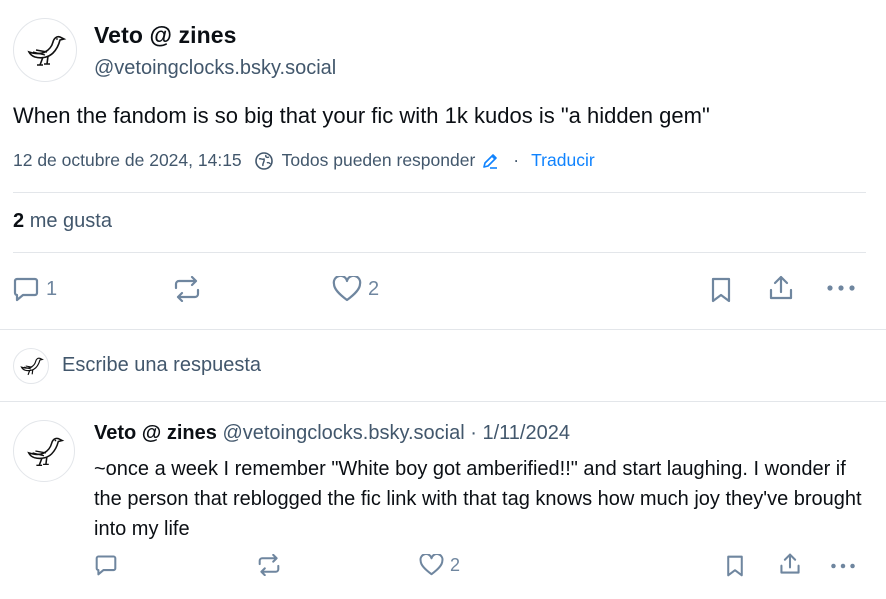  Describe the element at coordinates (165, 35) in the screenshot. I see `author-display-name: Veto @ zines` at that location.